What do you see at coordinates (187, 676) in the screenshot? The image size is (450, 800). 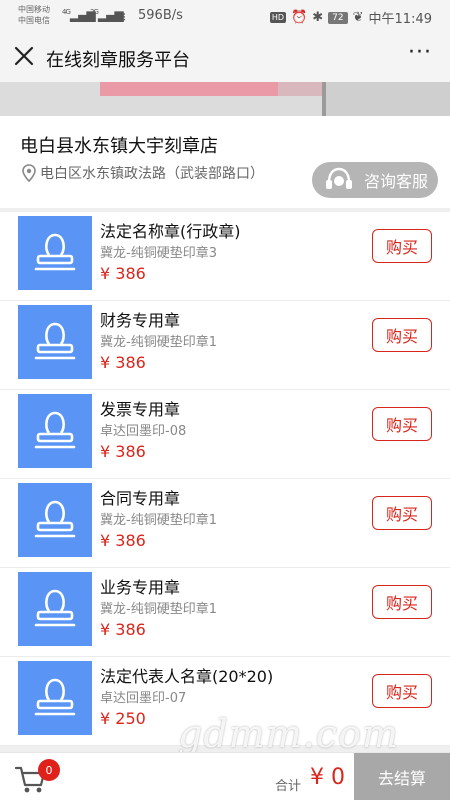 I see `product-name: 法定代表人名章(20*20)` at bounding box center [187, 676].